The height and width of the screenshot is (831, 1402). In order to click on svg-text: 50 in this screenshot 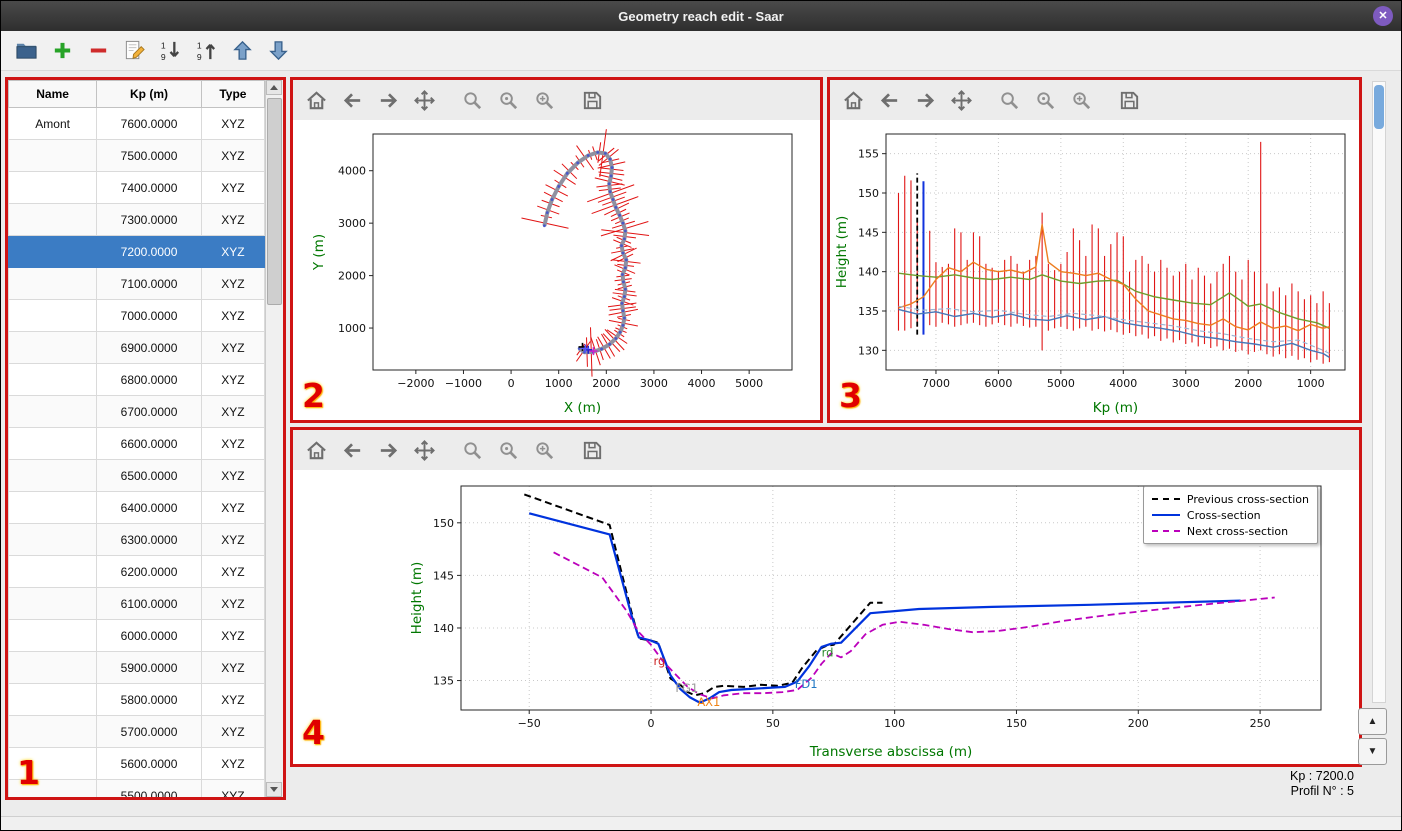, I will do `click(773, 723)`.